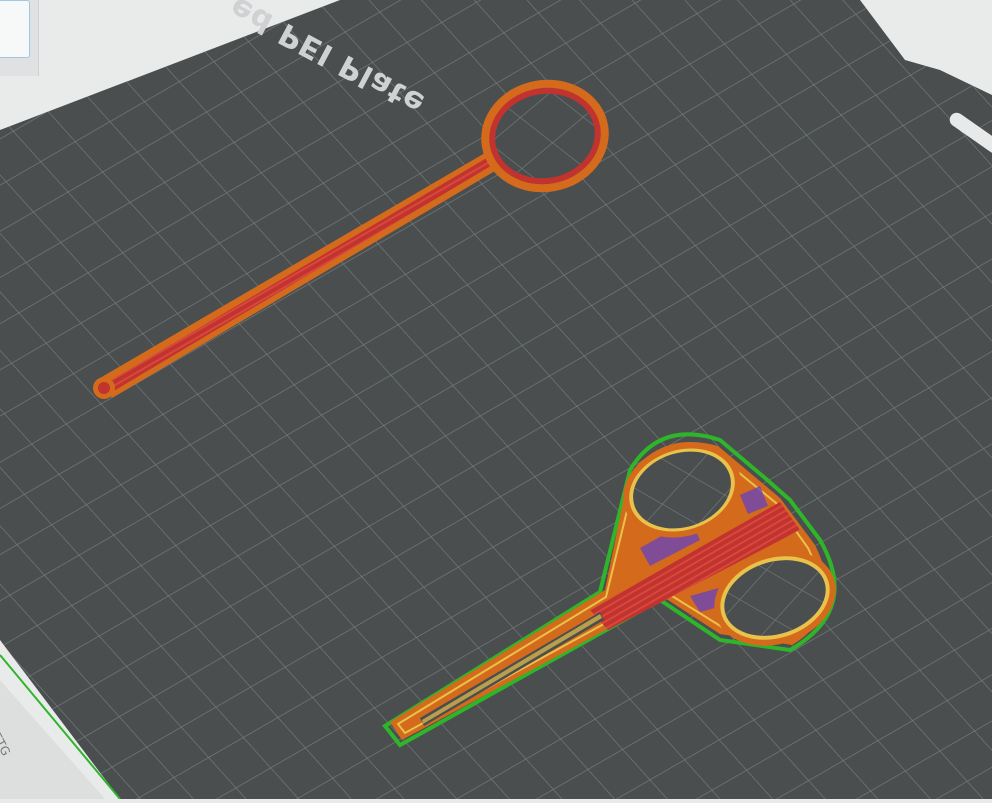 This screenshot has width=992, height=803. What do you see at coordinates (15, 29) in the screenshot?
I see `panel-toggle-icon` at bounding box center [15, 29].